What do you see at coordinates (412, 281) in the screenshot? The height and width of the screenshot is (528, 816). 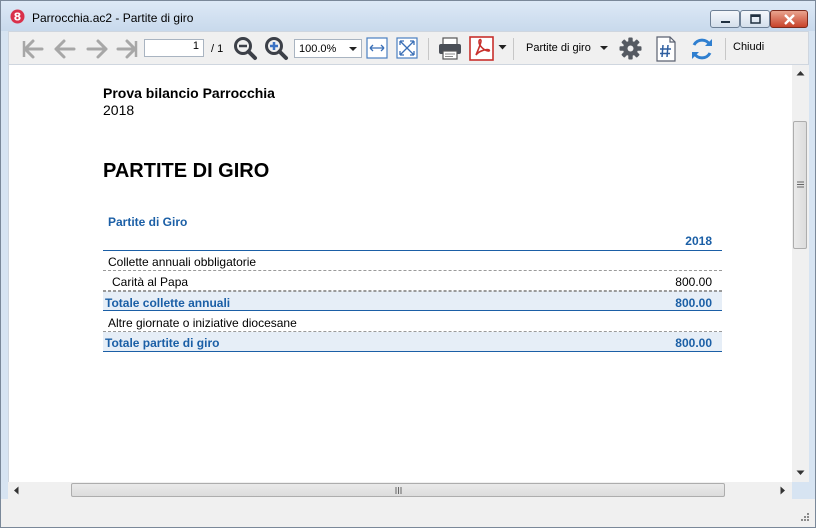 I see `table-row: Carità al Papa 800.00` at bounding box center [412, 281].